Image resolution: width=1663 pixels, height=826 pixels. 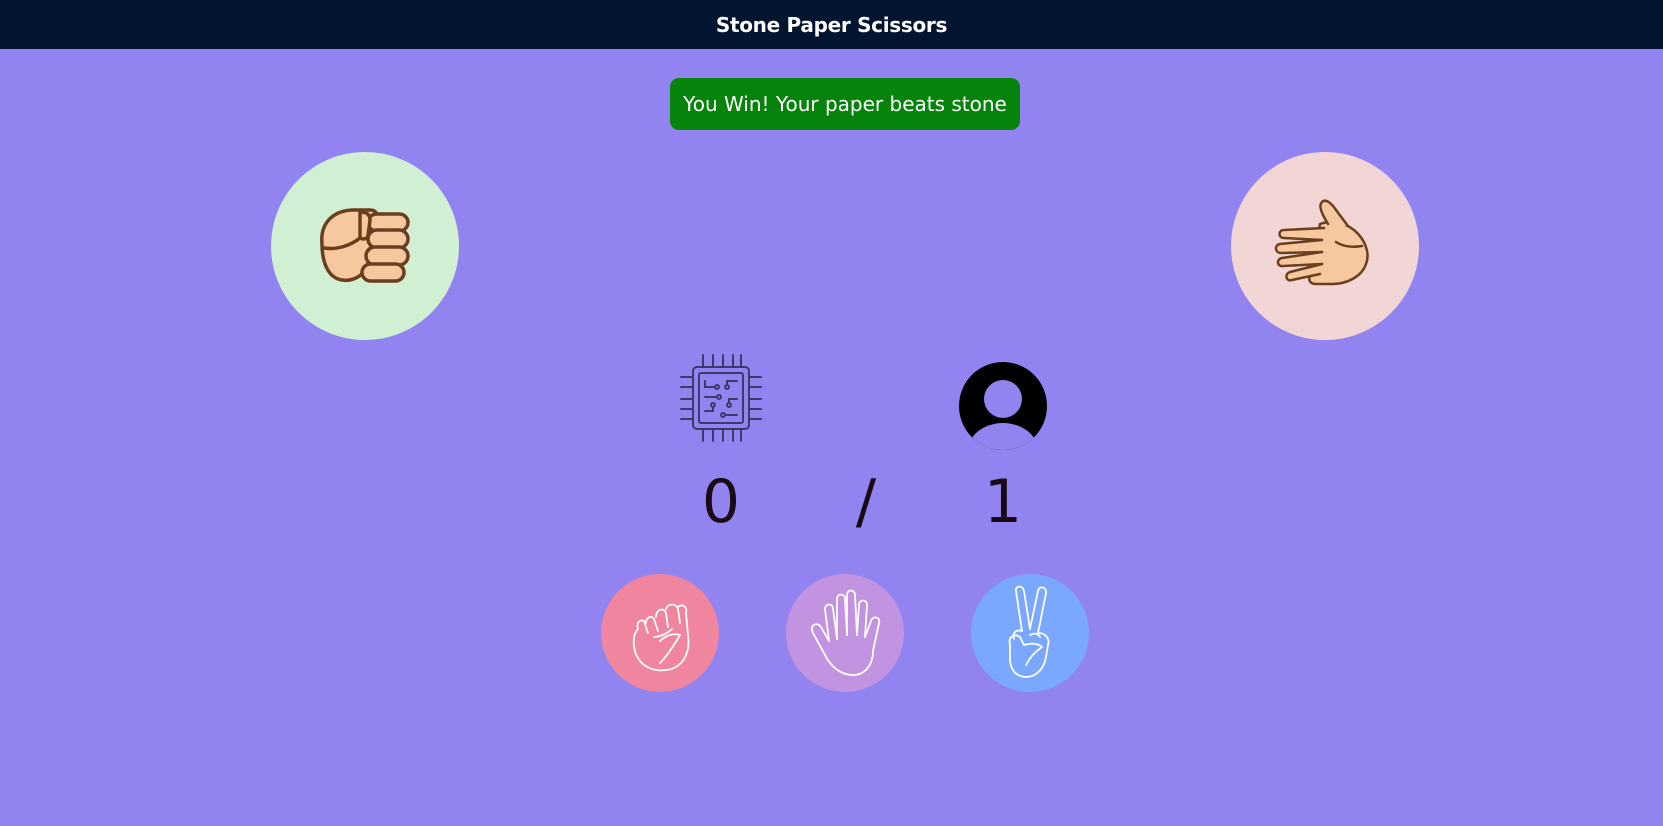 I want to click on scissors-button, so click(x=1030, y=633).